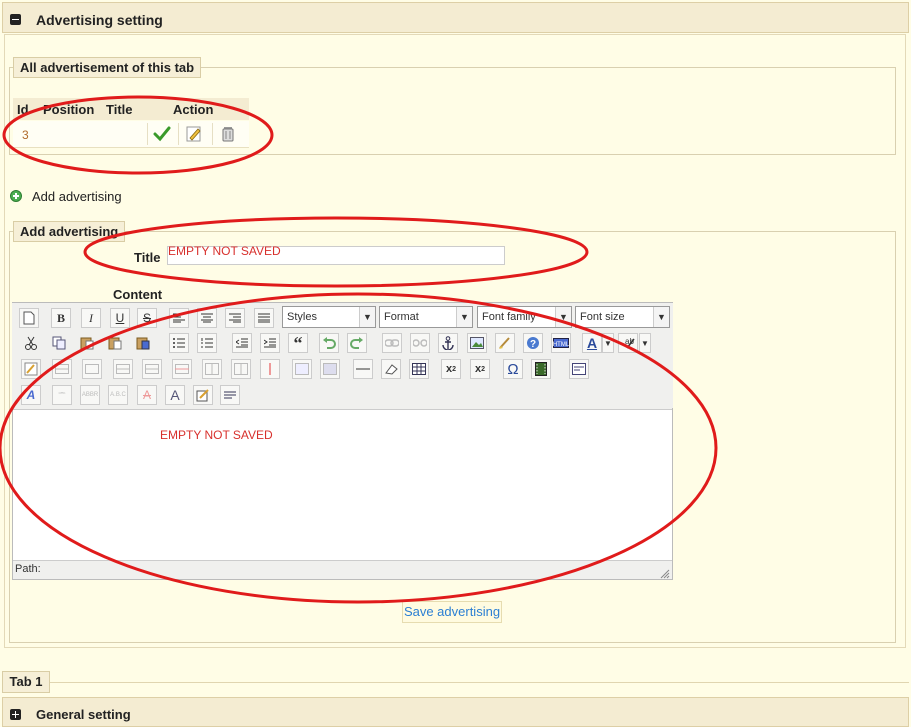  What do you see at coordinates (61, 318) in the screenshot?
I see `bold-icon: B` at bounding box center [61, 318].